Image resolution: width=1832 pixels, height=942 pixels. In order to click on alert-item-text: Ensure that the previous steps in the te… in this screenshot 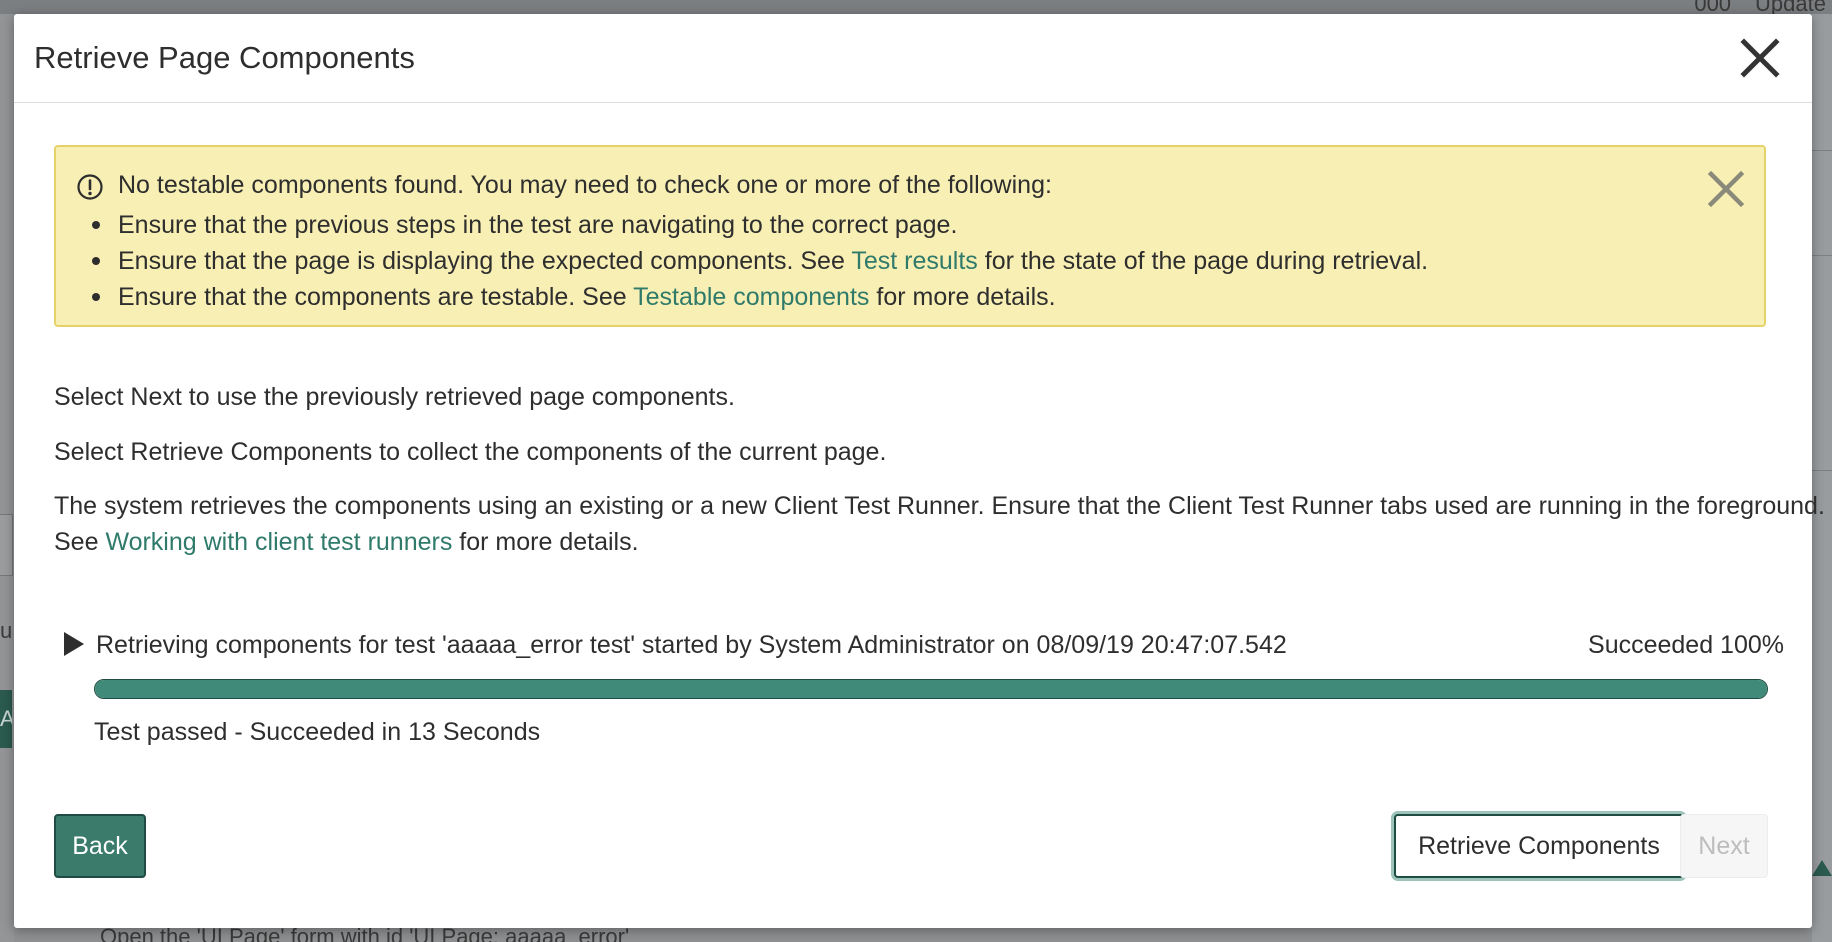, I will do `click(538, 225)`.